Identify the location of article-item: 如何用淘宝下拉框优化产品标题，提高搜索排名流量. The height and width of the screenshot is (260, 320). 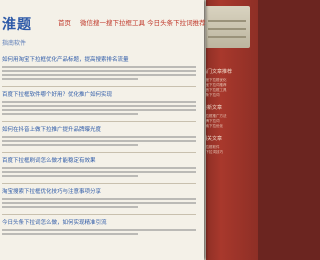
(99, 68).